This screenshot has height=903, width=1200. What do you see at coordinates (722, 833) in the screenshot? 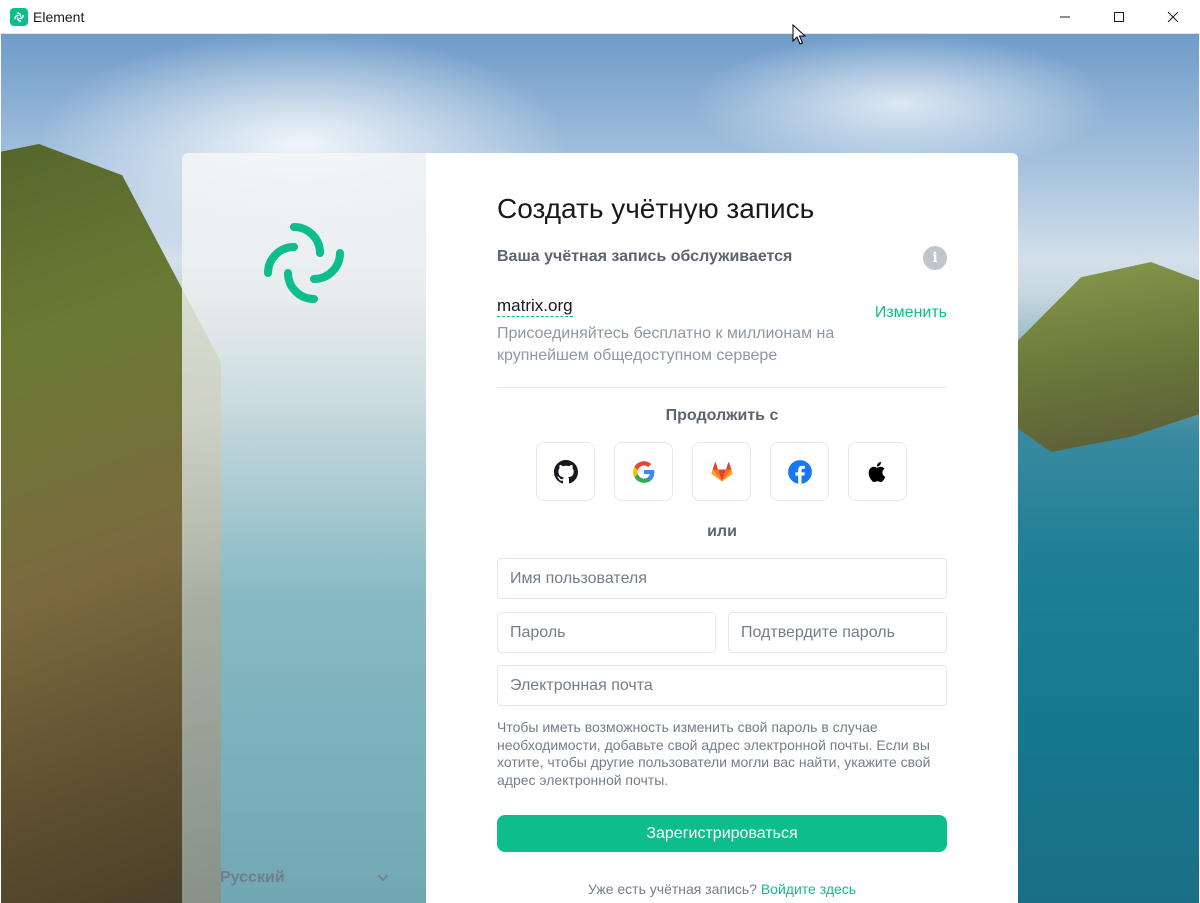
I see `register-button: Зарегистрироваться` at bounding box center [722, 833].